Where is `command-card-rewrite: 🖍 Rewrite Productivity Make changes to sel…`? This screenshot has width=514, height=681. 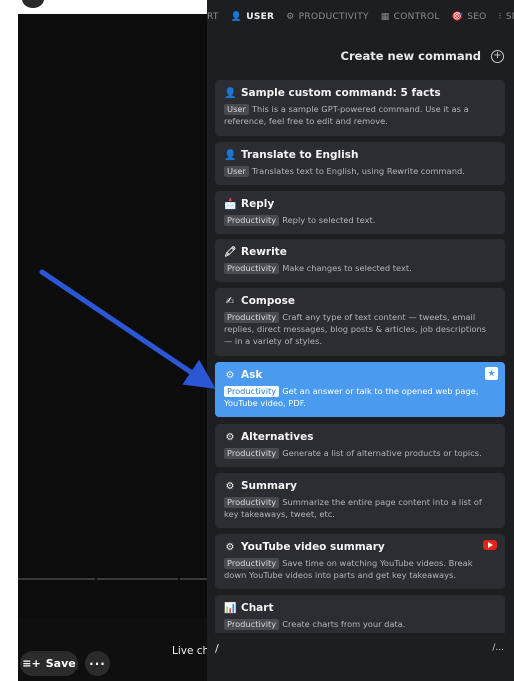
command-card-rewrite: 🖍 Rewrite Productivity Make changes to sel… is located at coordinates (360, 260).